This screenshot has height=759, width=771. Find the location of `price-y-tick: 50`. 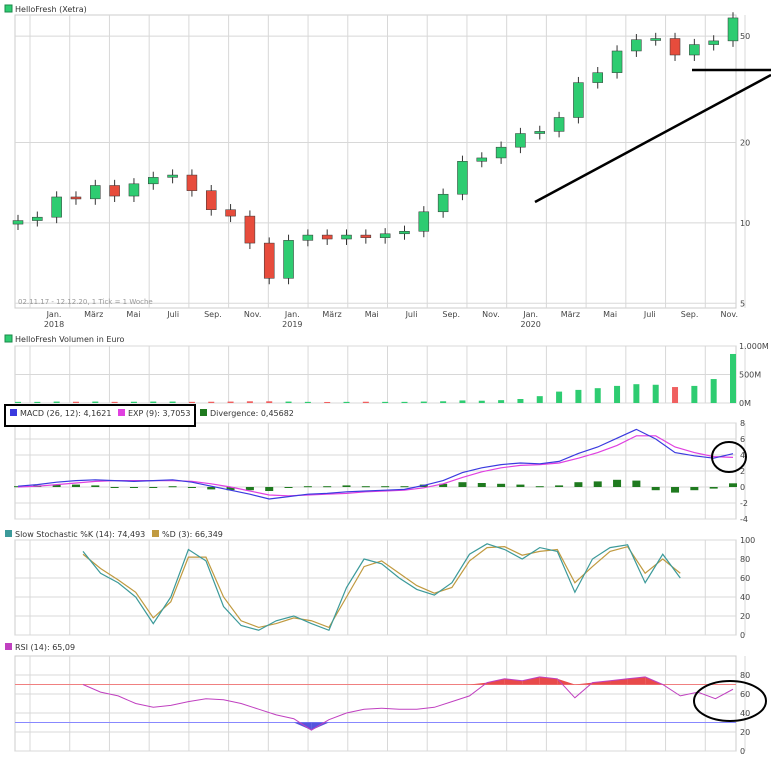

price-y-tick: 50 is located at coordinates (745, 36).